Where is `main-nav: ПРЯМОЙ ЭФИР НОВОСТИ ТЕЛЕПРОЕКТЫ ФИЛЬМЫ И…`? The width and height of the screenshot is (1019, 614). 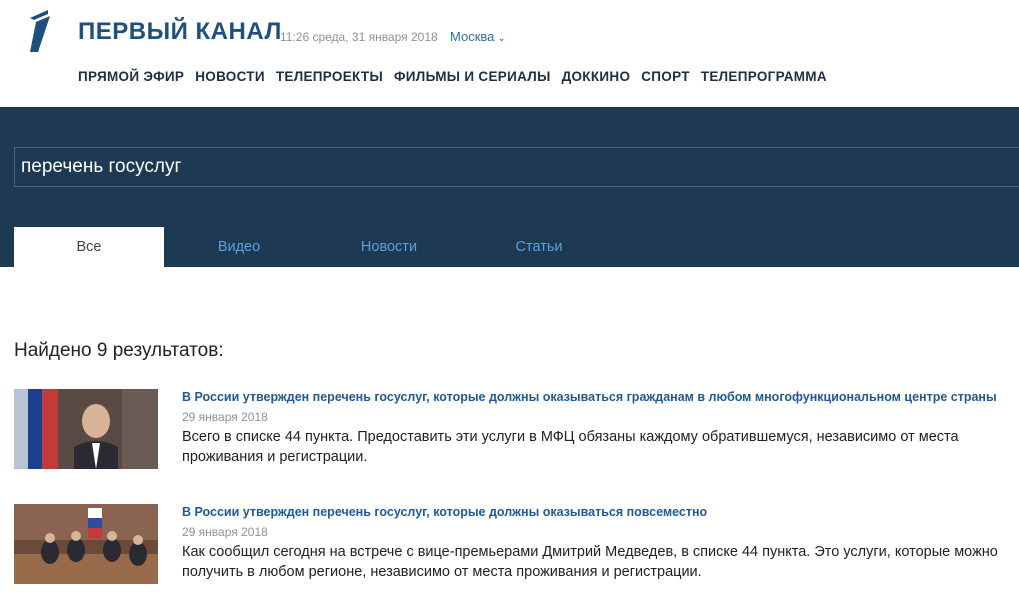
main-nav: ПРЯМОЙ ЭФИР НОВОСТИ ТЕЛЕПРОЕКТЫ ФИЛЬМЫ И… is located at coordinates (458, 76).